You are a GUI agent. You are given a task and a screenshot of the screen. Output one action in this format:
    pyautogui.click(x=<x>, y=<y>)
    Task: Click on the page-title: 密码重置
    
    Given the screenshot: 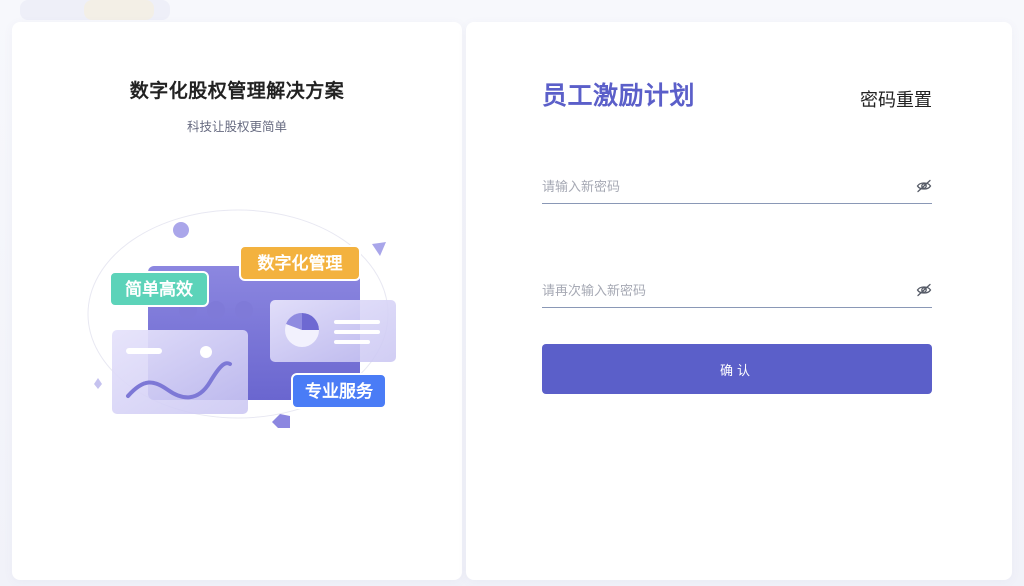 What is the action you would take?
    pyautogui.click(x=896, y=100)
    